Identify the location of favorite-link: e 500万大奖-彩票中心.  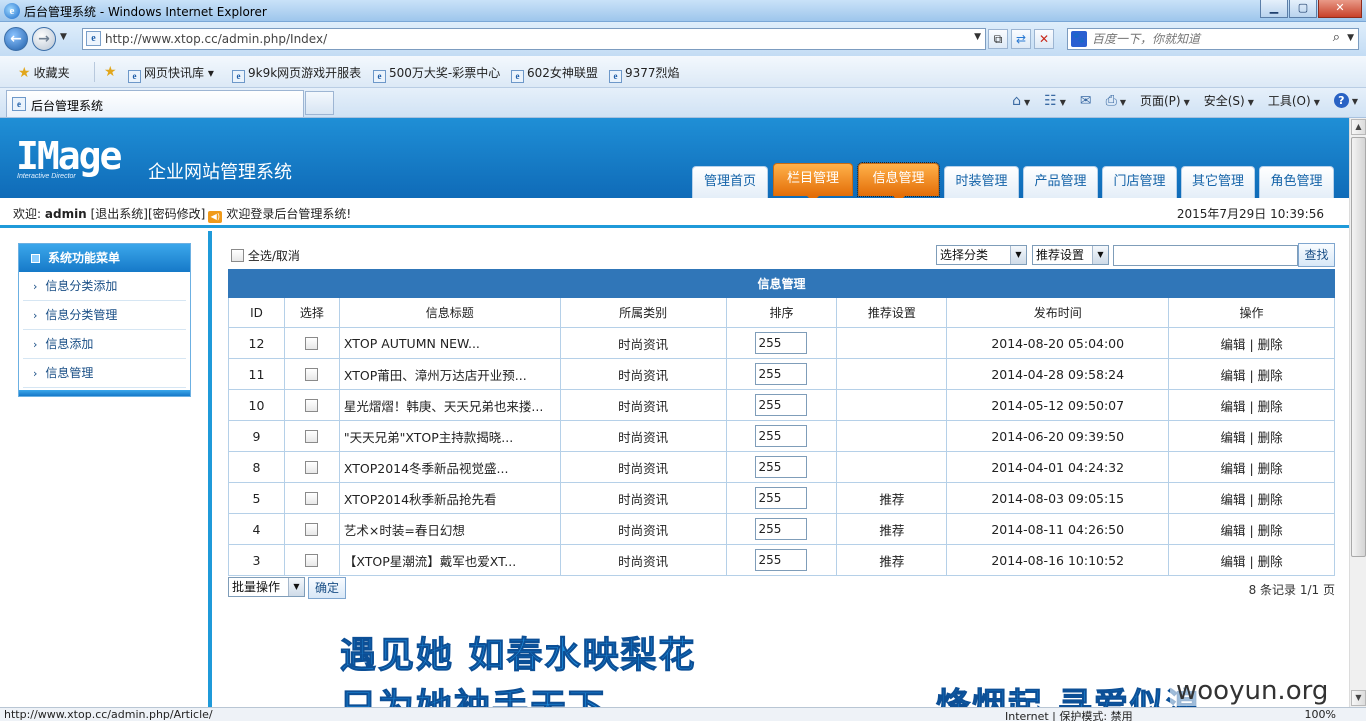
(436, 73).